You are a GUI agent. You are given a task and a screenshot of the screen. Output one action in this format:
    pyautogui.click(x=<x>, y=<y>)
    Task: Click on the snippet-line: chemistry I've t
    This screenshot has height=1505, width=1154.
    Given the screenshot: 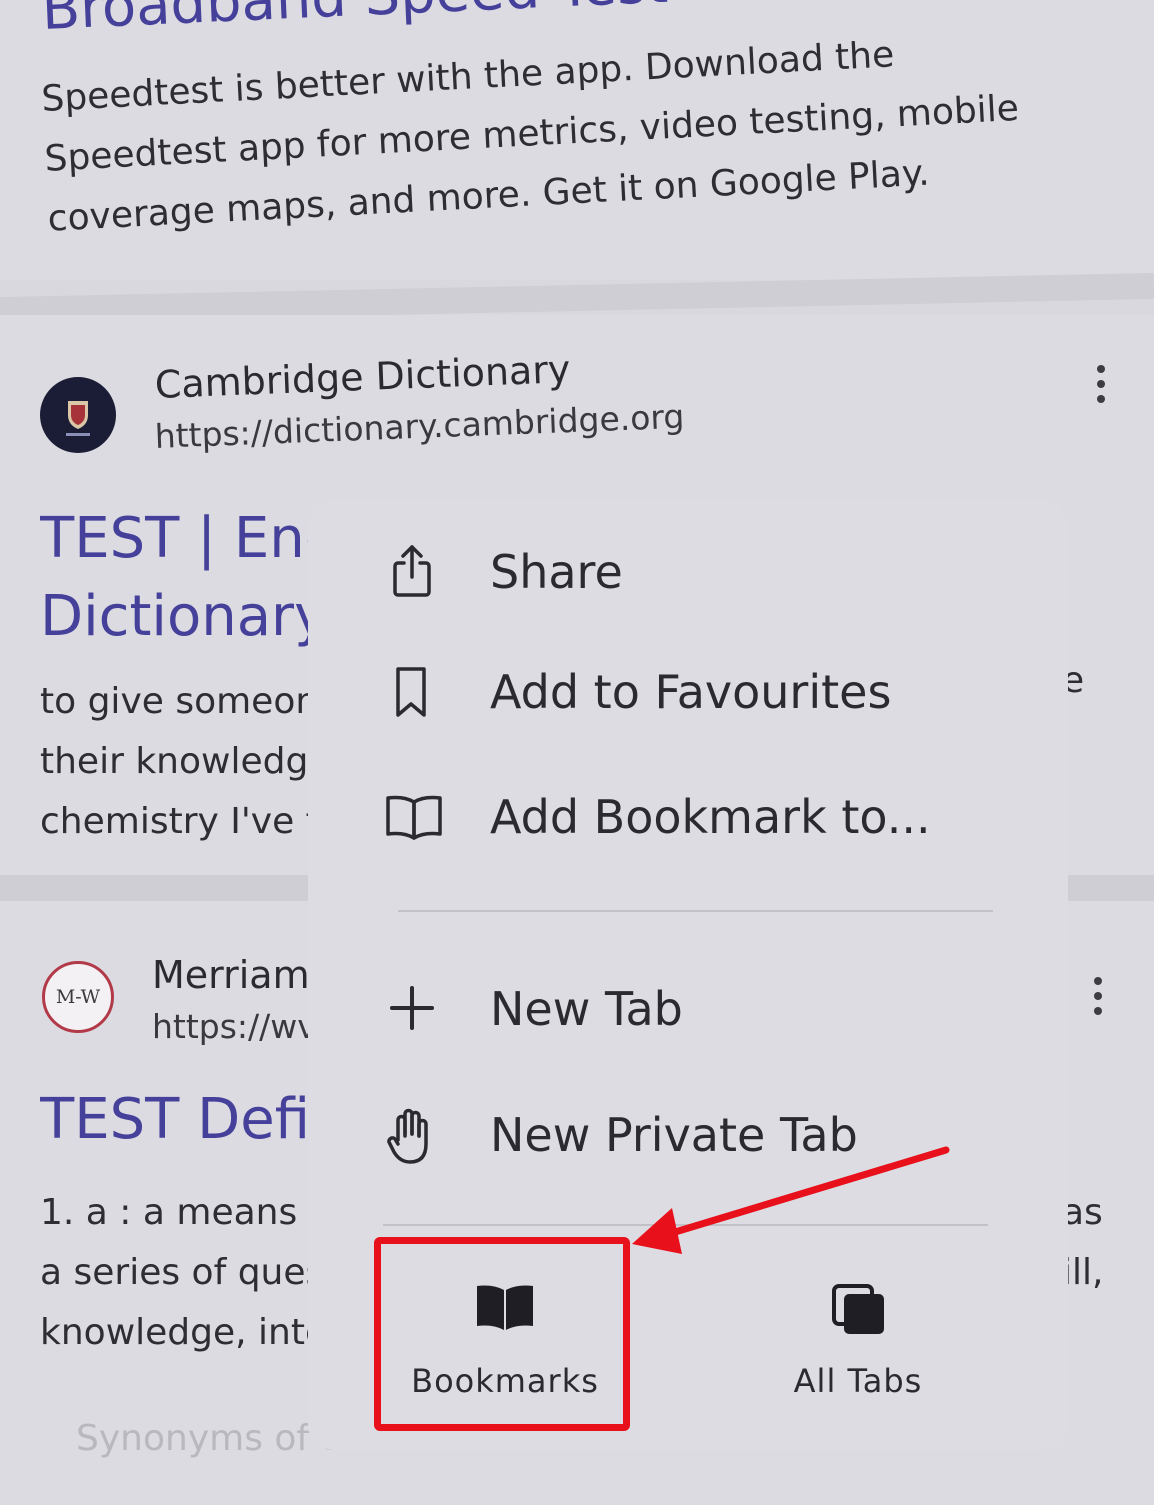 What is the action you would take?
    pyautogui.click(x=176, y=821)
    